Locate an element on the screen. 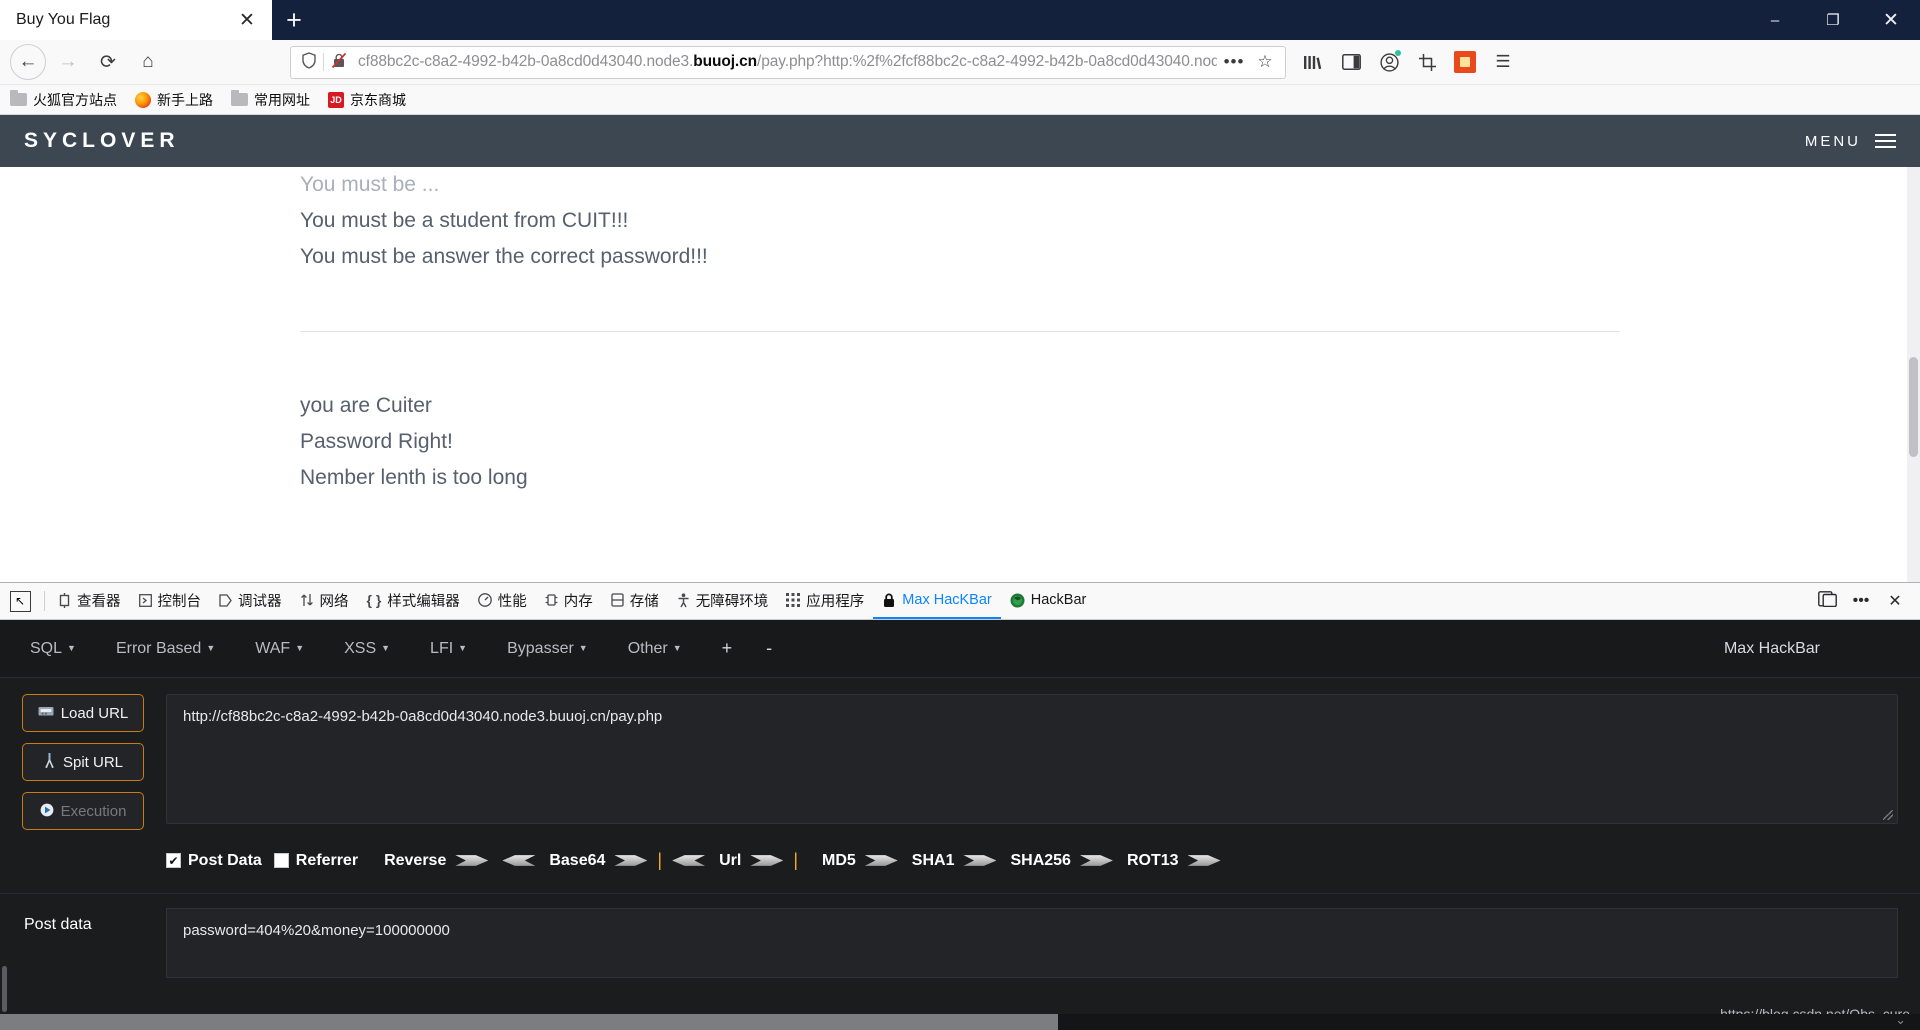  hackbar-menu-sql: SQL ▼ is located at coordinates (53, 649).